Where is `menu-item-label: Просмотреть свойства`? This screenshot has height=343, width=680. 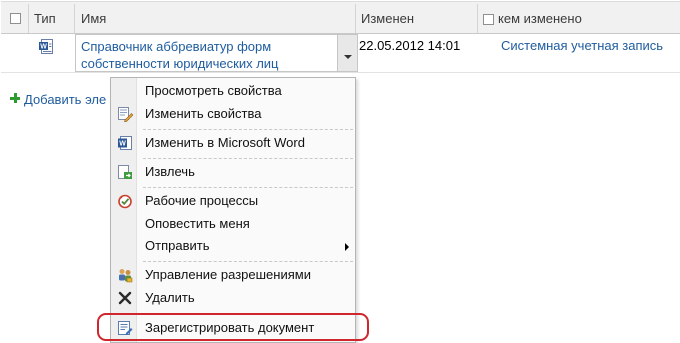 menu-item-label: Просмотреть свойства is located at coordinates (213, 90).